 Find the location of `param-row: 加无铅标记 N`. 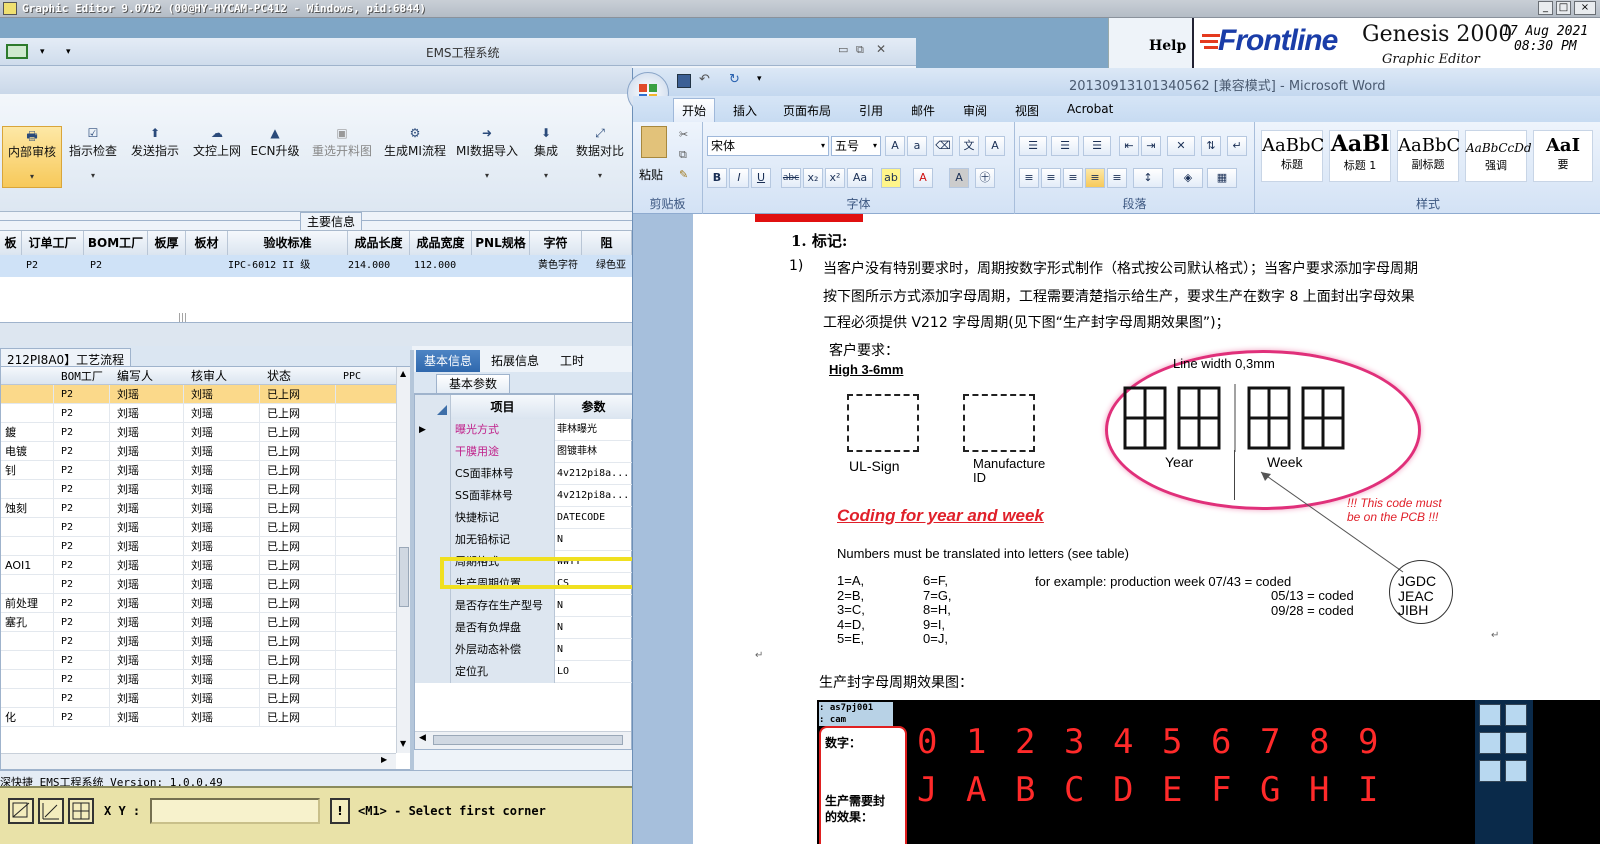

param-row: 加无铅标记 N is located at coordinates (524, 540).